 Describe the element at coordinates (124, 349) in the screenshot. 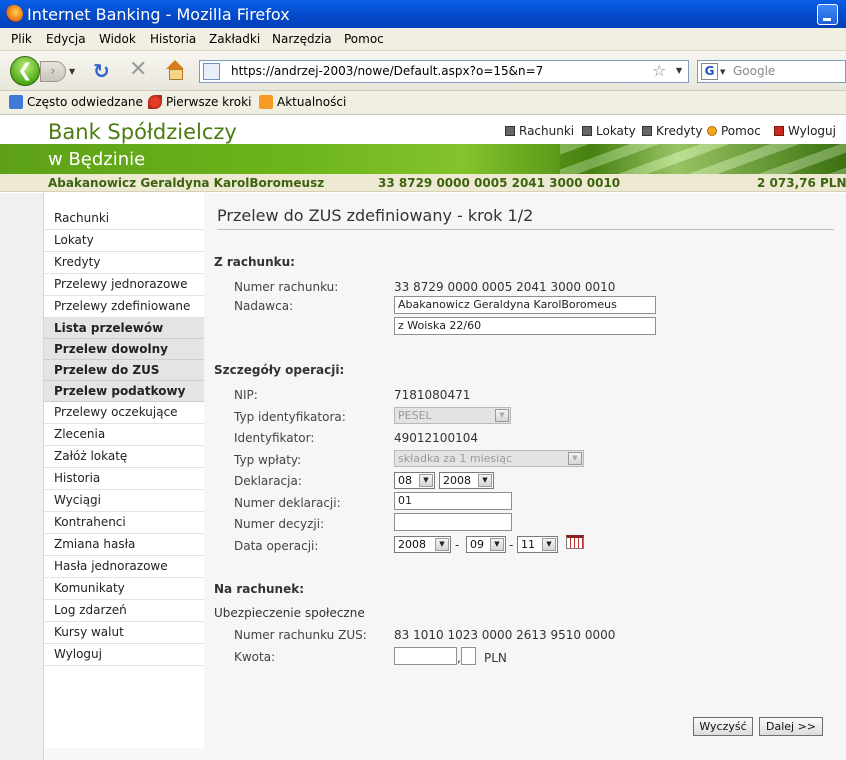

I see `sidebar-item-przelew-dowolny: Przelew dowolny` at that location.